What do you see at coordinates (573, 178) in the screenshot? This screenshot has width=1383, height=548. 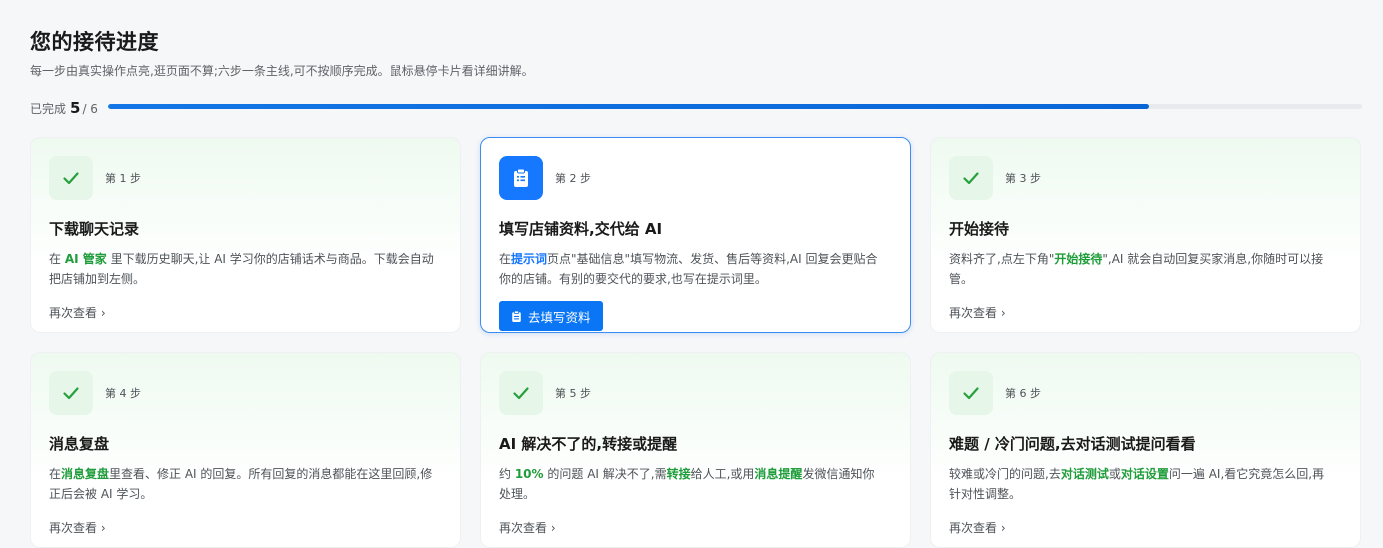 I see `step-number: 第 2 步` at bounding box center [573, 178].